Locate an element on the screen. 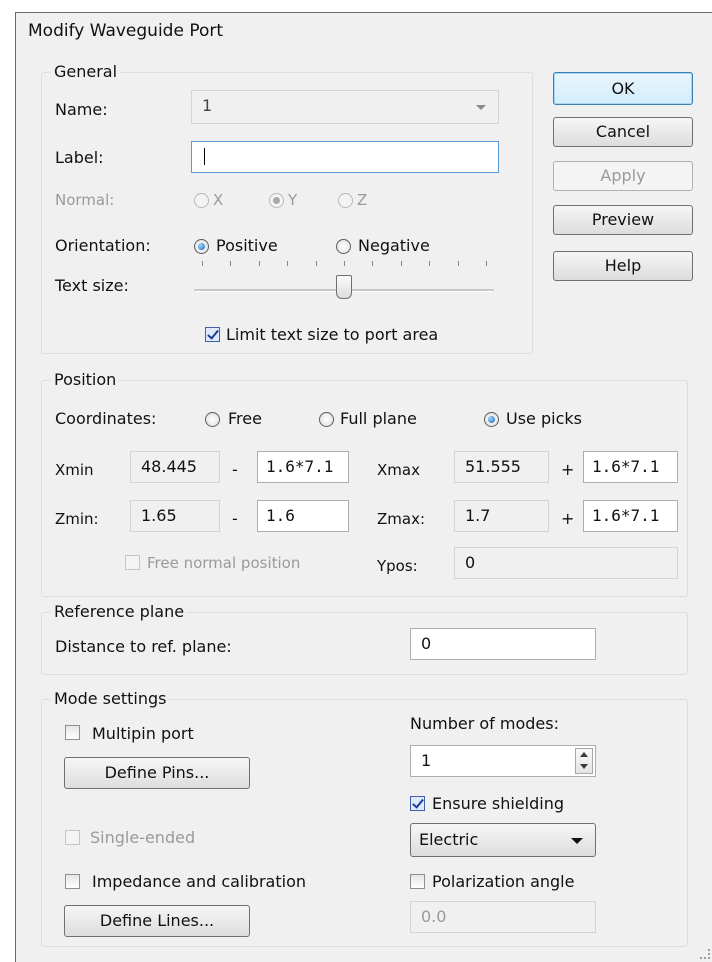 The image size is (712, 962). coord-free-label: Free is located at coordinates (245, 418).